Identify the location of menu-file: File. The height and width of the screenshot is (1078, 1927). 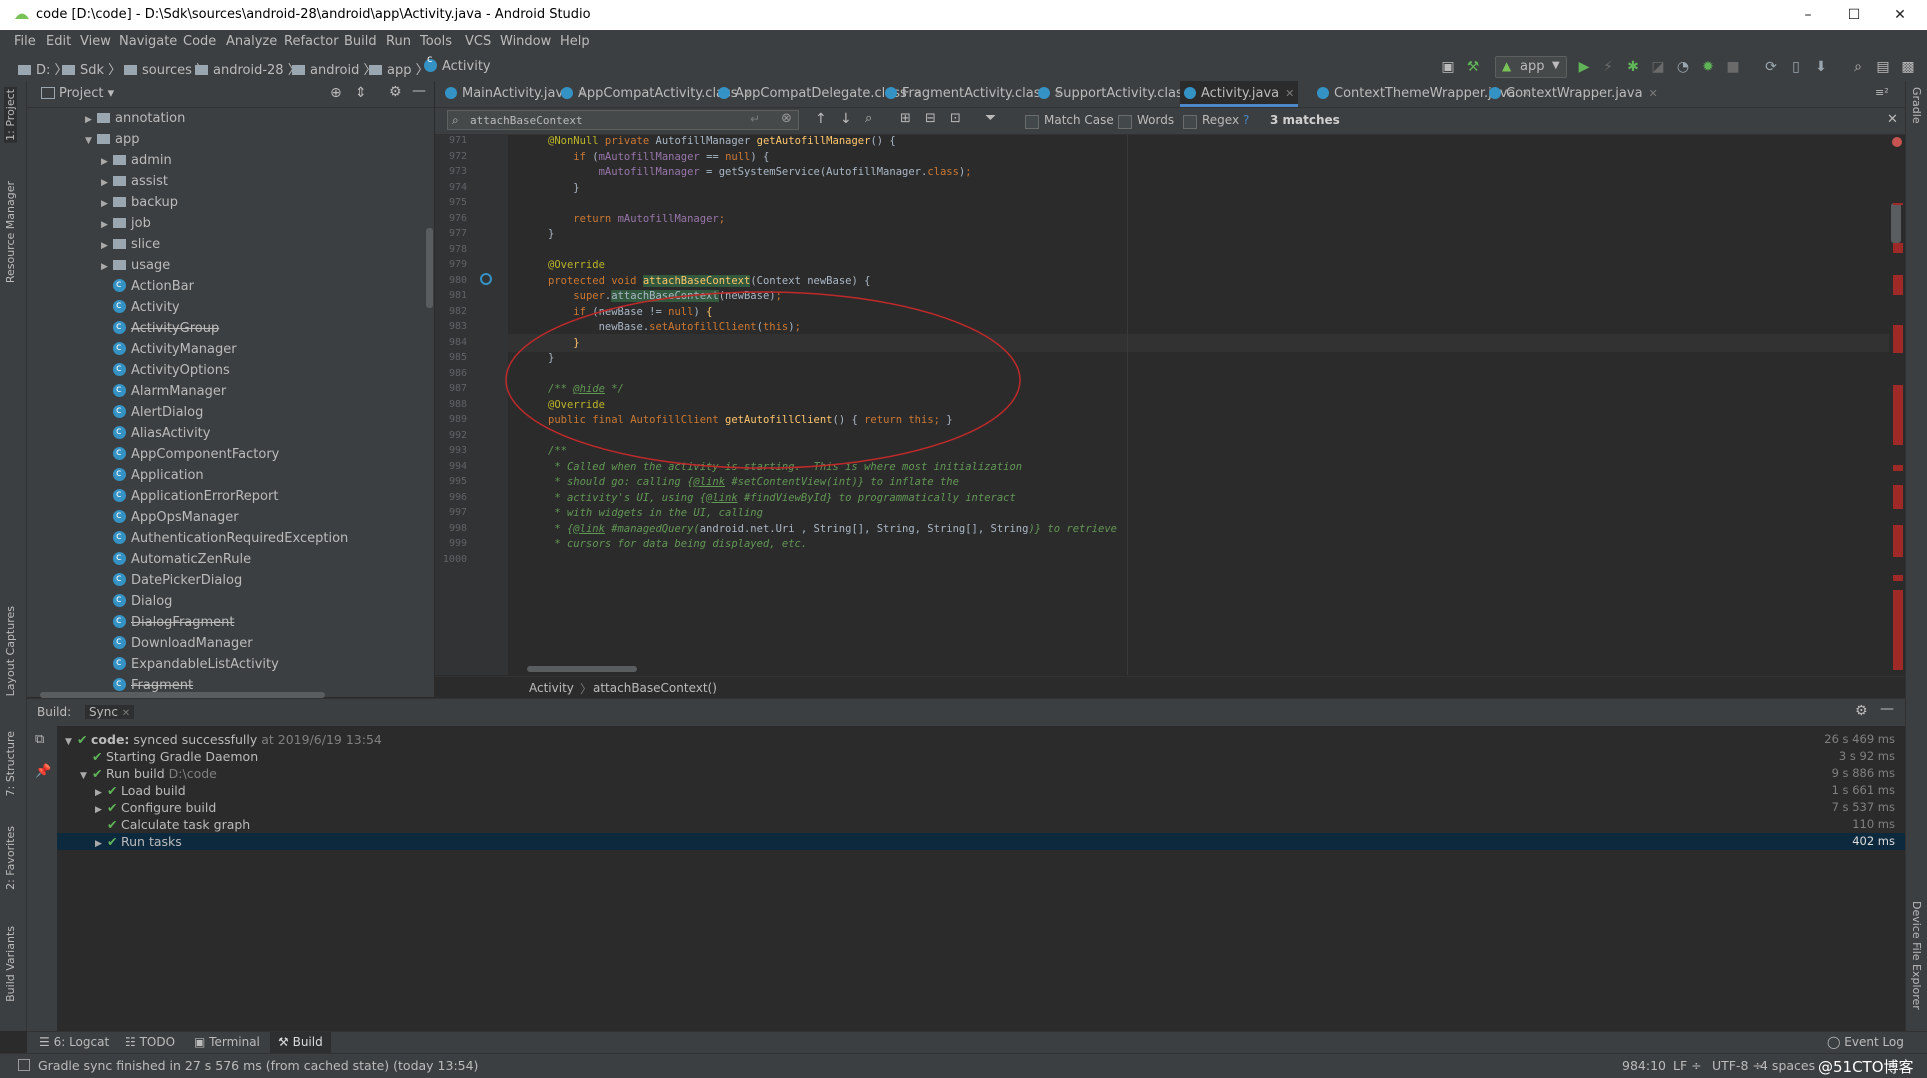
(25, 41).